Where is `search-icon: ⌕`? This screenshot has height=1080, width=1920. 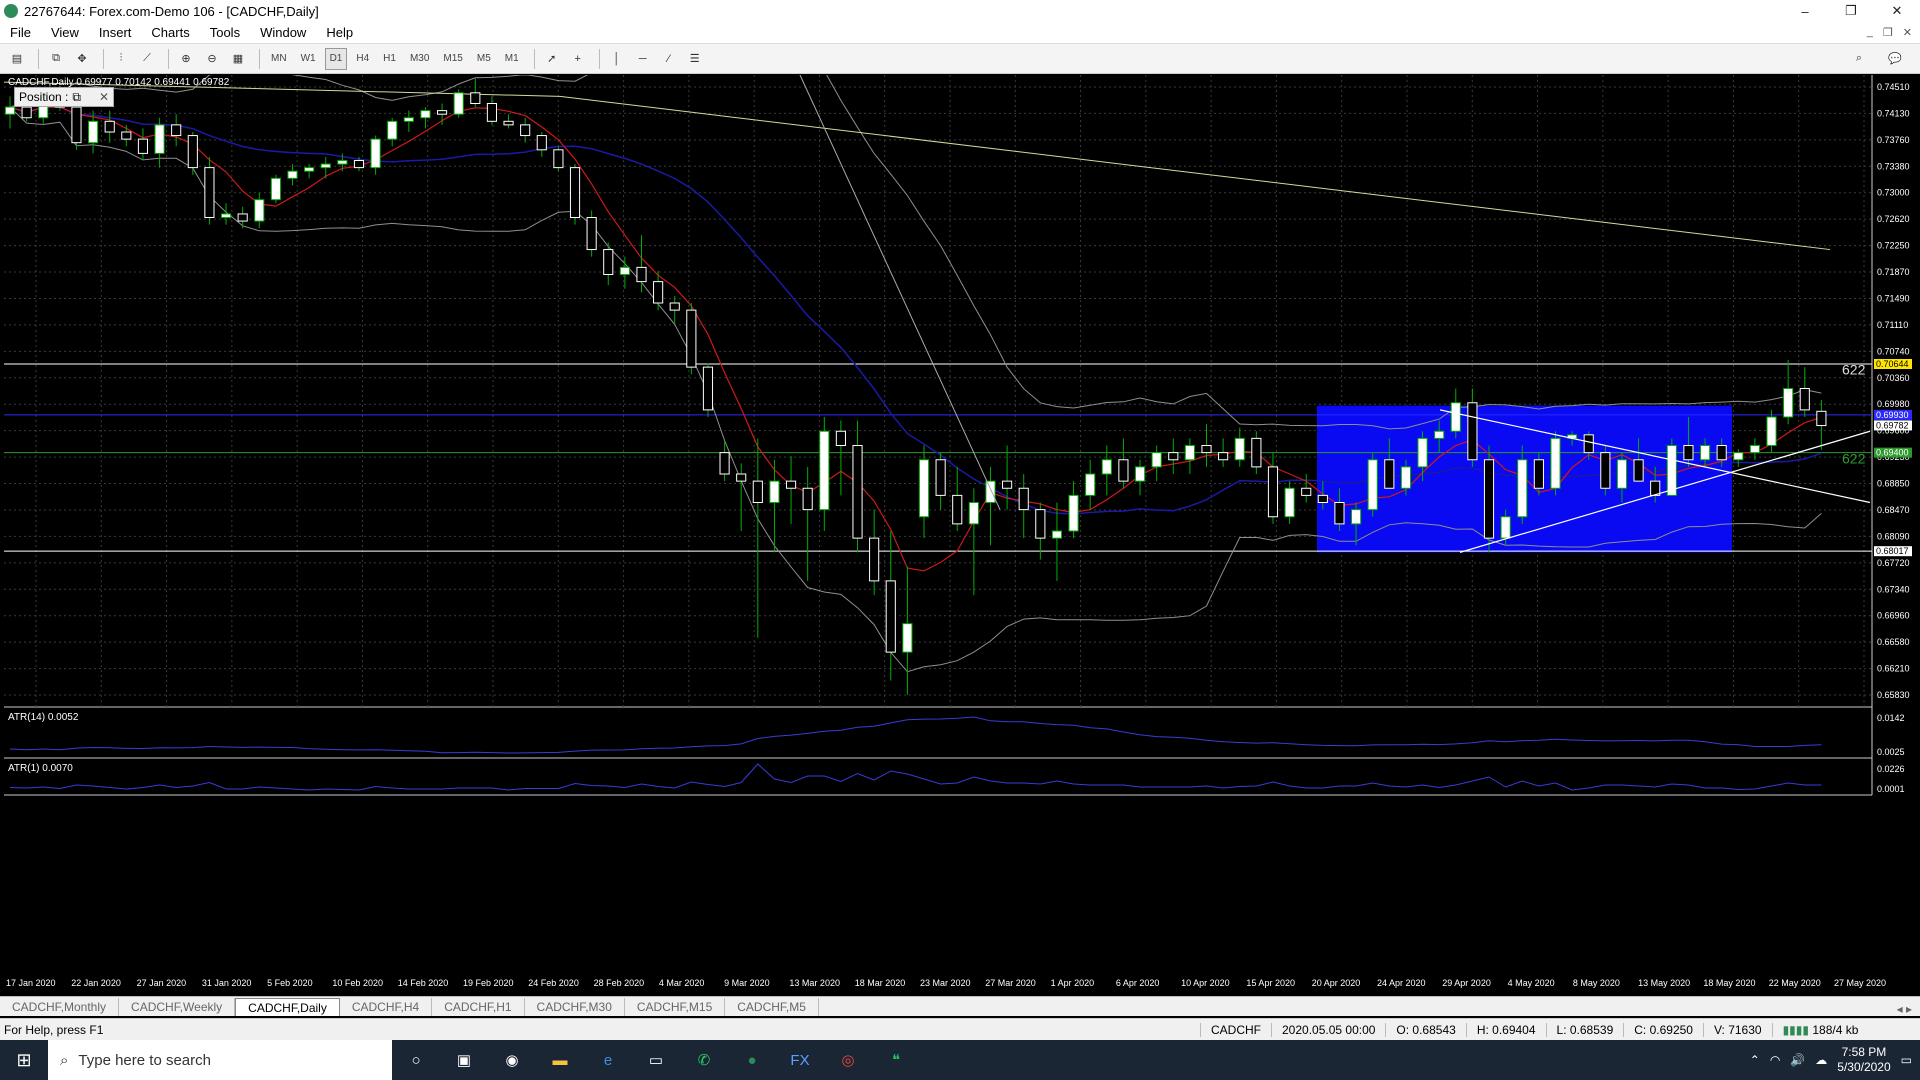
search-icon: ⌕ is located at coordinates (1859, 59).